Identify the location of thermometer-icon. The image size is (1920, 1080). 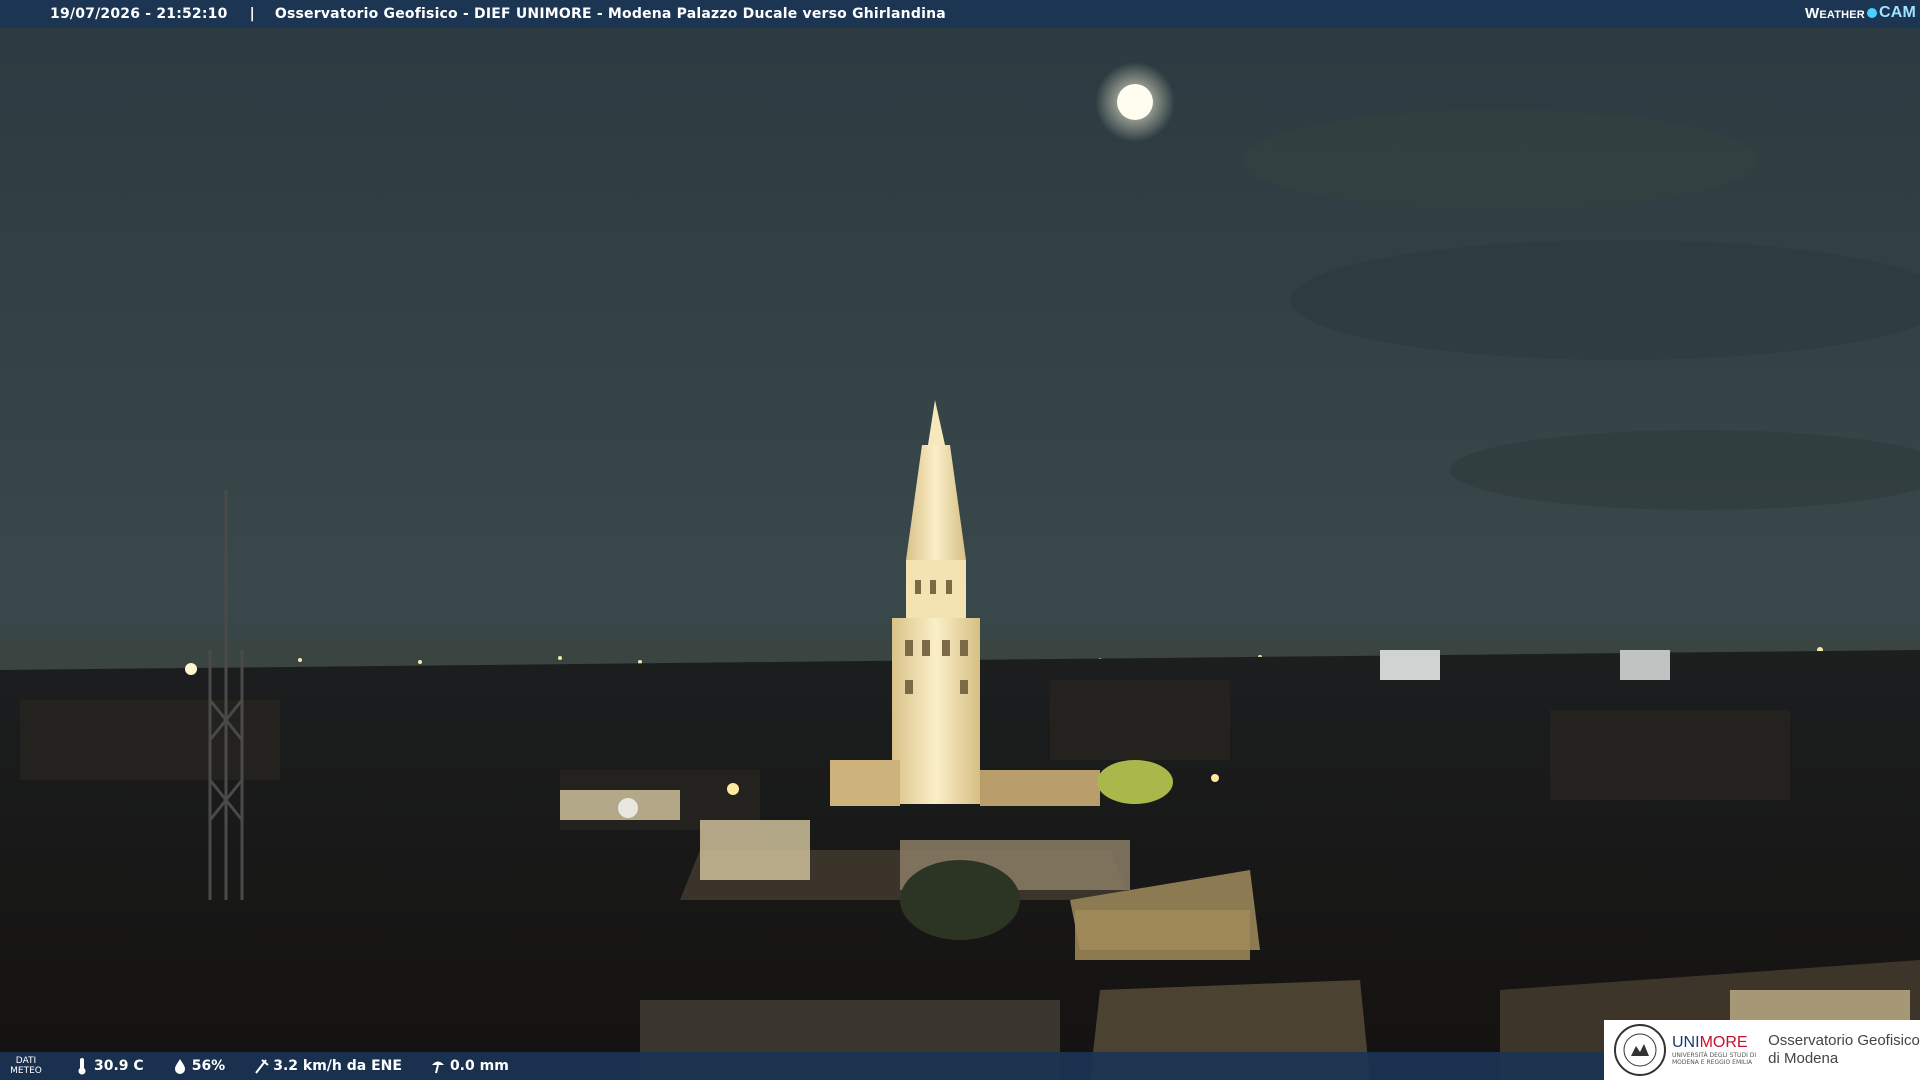
(82, 1066).